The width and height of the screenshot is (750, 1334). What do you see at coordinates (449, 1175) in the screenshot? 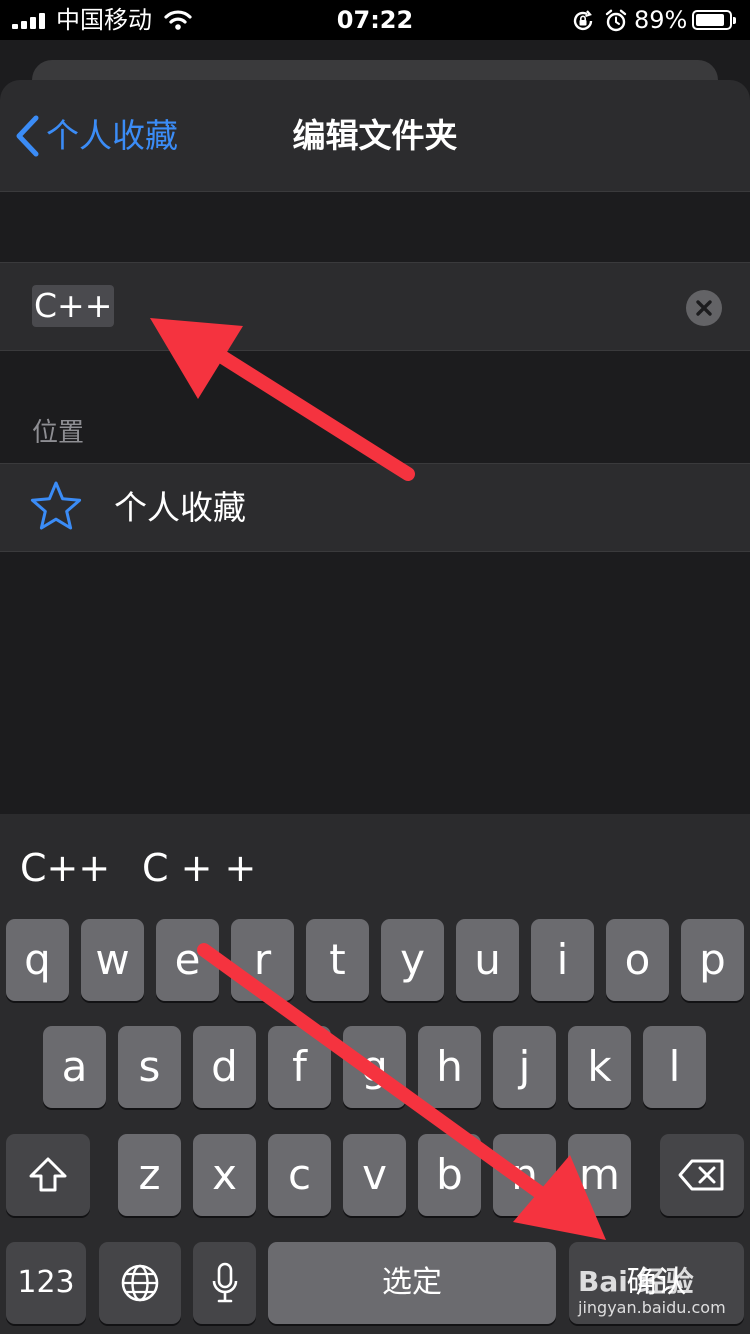
I see `key-b: b` at bounding box center [449, 1175].